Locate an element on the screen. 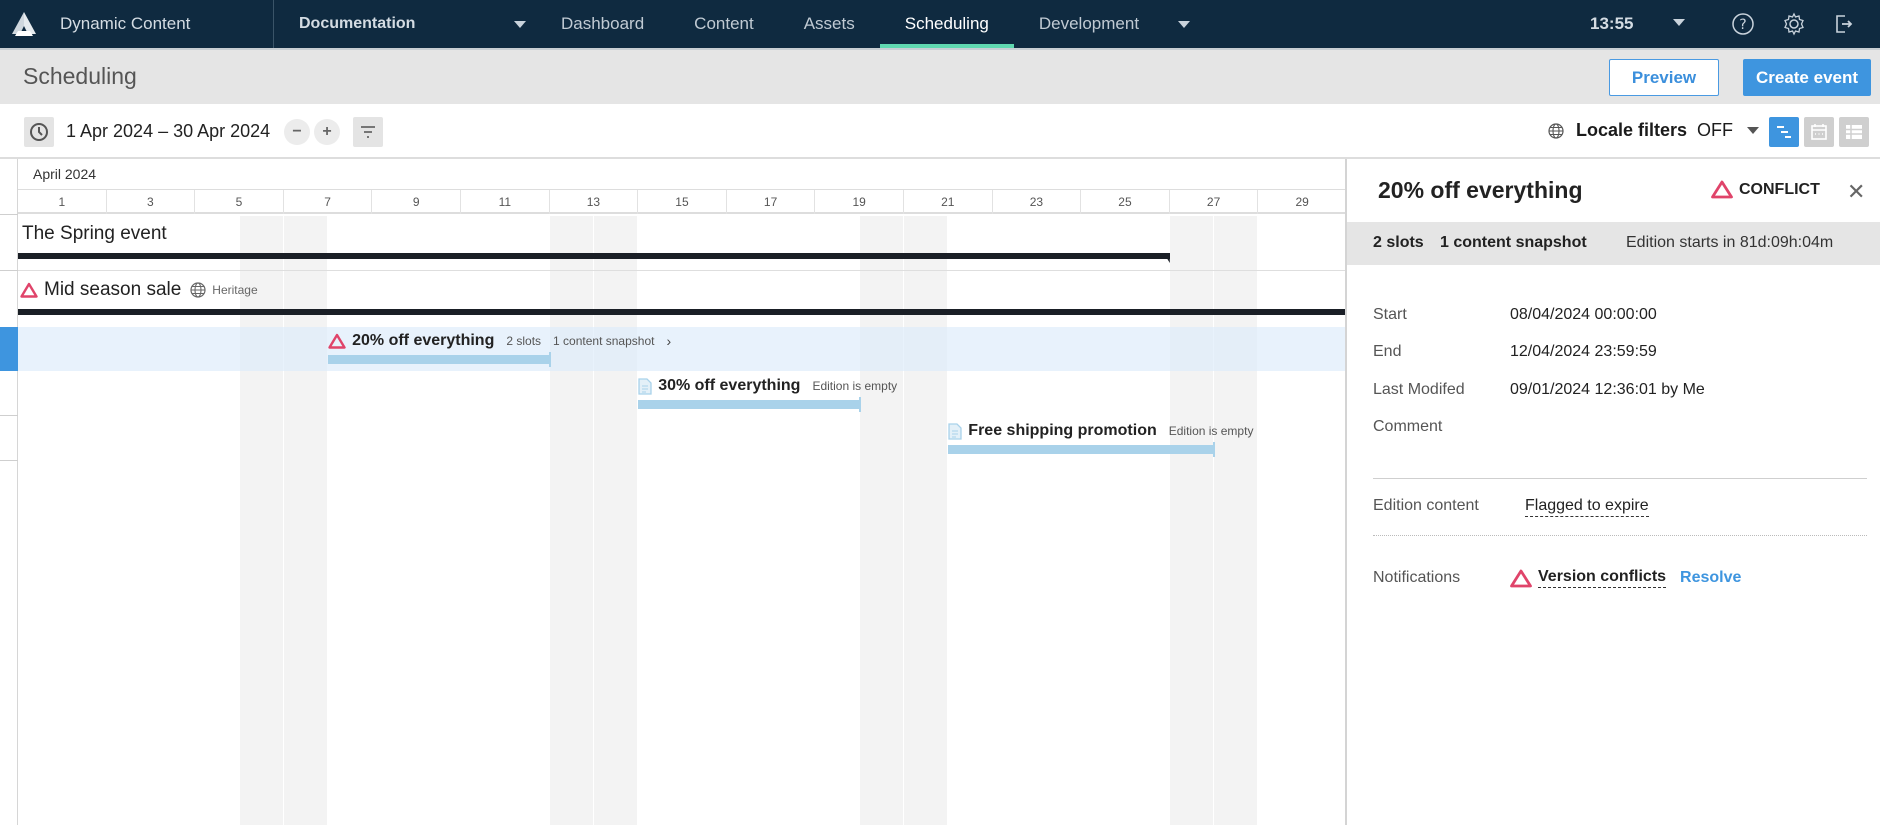 The width and height of the screenshot is (1880, 825). tab-content: Content is located at coordinates (724, 24).